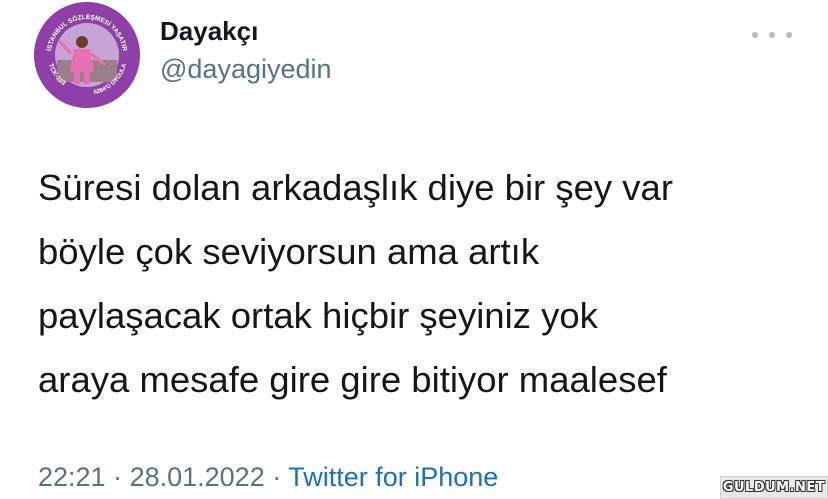 Image resolution: width=828 pixels, height=499 pixels. Describe the element at coordinates (774, 487) in the screenshot. I see `watermark: GULDUM.NET` at that location.